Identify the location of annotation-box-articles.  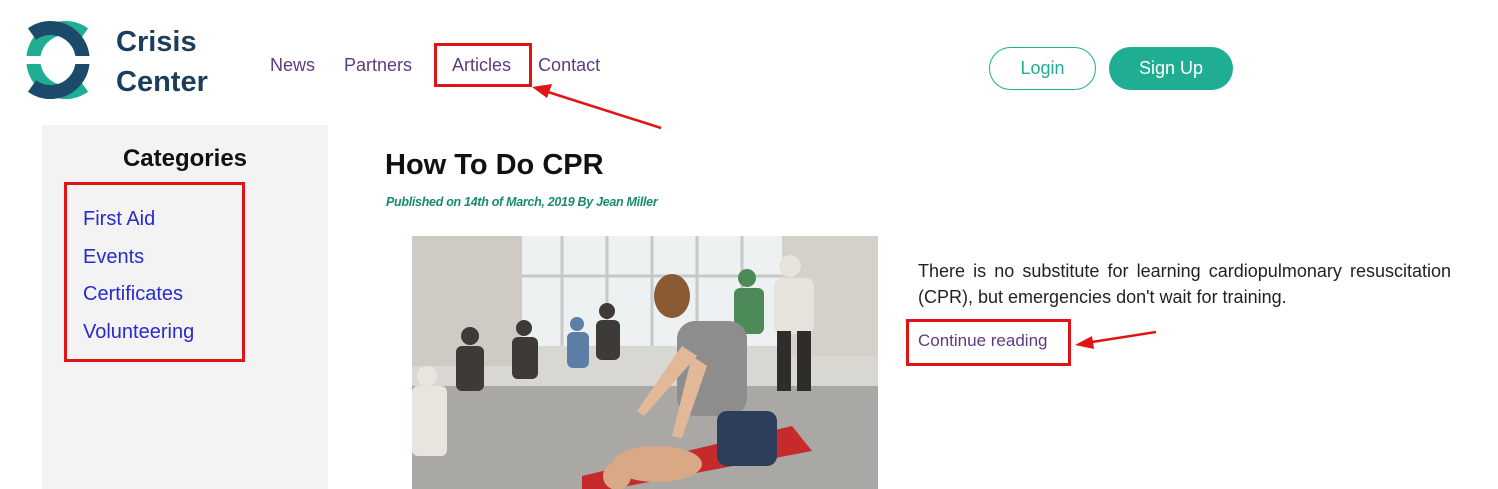
(483, 65).